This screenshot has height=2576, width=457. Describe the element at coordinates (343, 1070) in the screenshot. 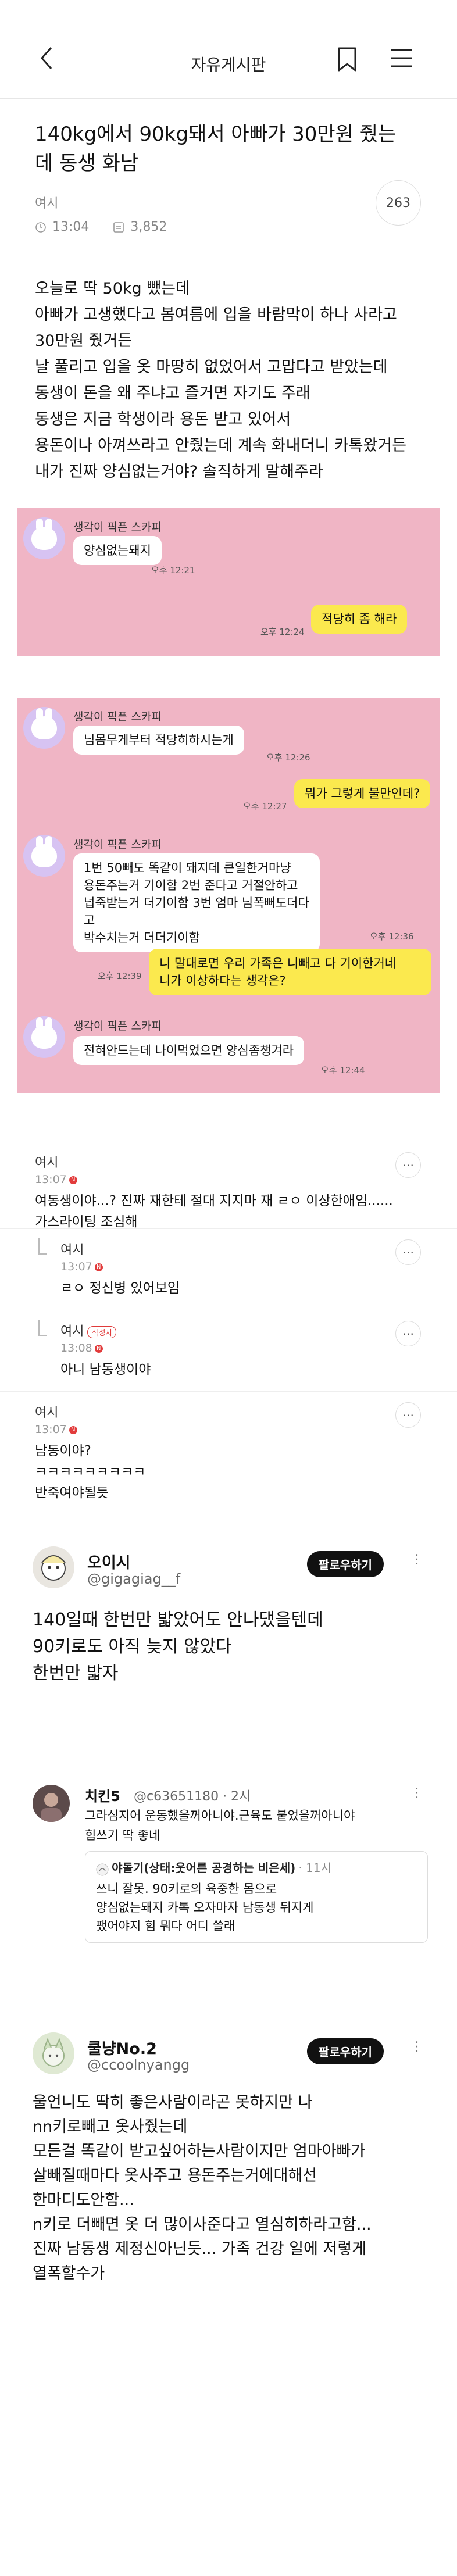

I see `chat-time: 오후 12:44` at that location.